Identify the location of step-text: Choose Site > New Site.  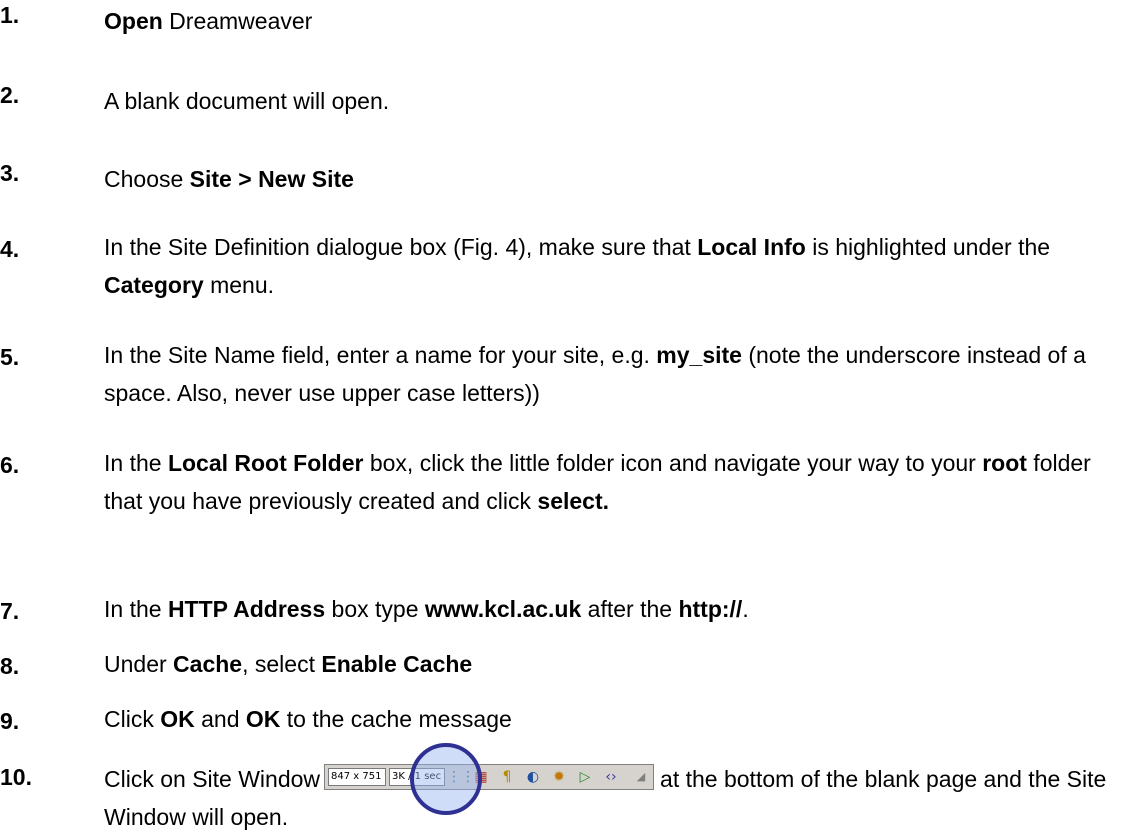
(229, 179).